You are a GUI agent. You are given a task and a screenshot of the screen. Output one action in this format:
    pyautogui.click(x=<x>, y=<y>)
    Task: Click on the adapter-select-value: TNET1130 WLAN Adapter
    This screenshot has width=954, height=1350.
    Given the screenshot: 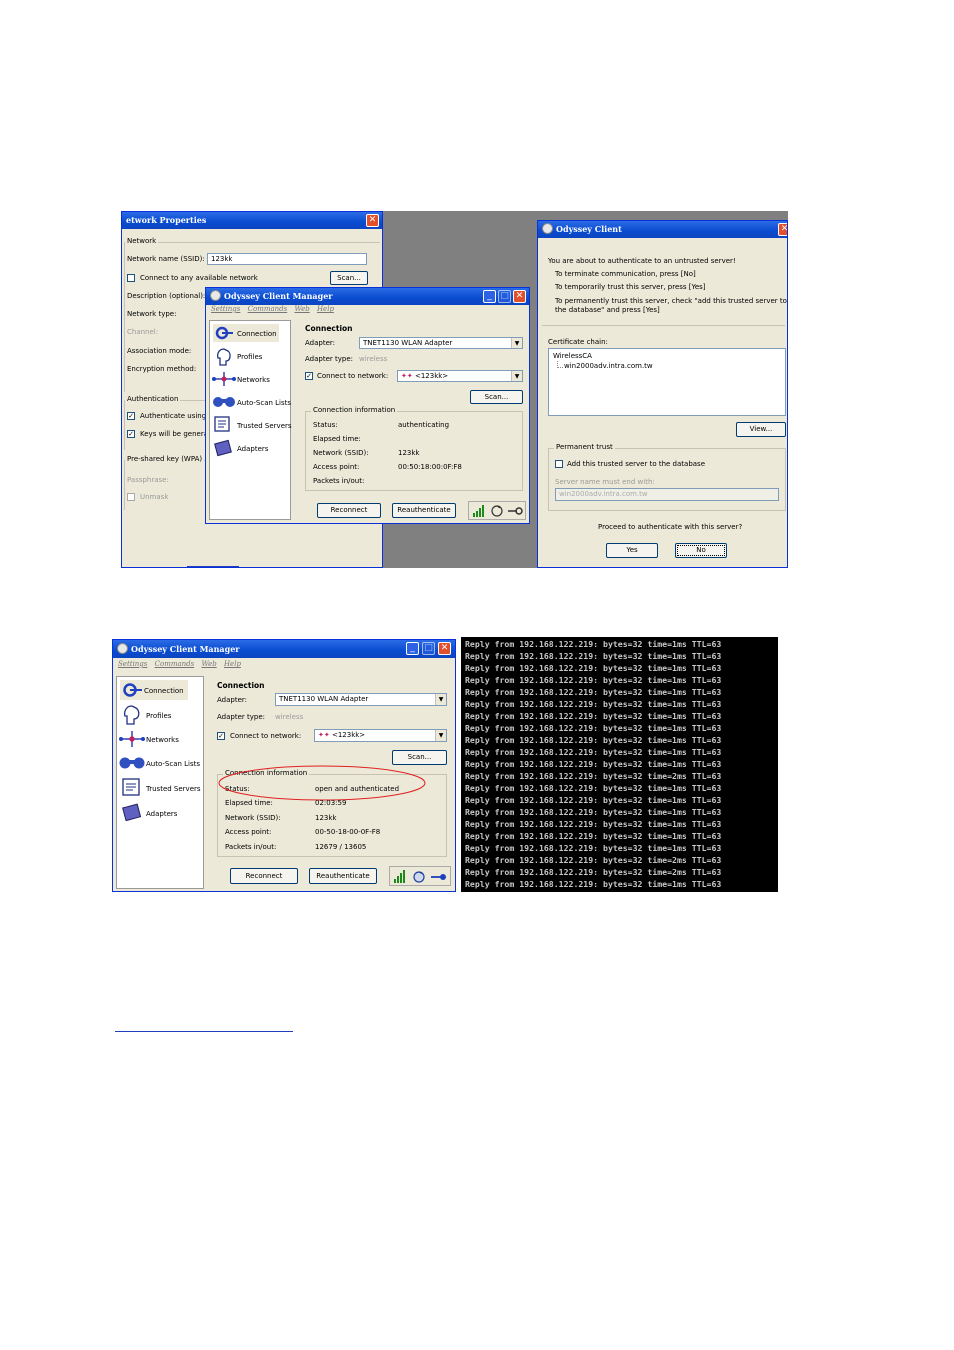 What is the action you would take?
    pyautogui.click(x=324, y=699)
    